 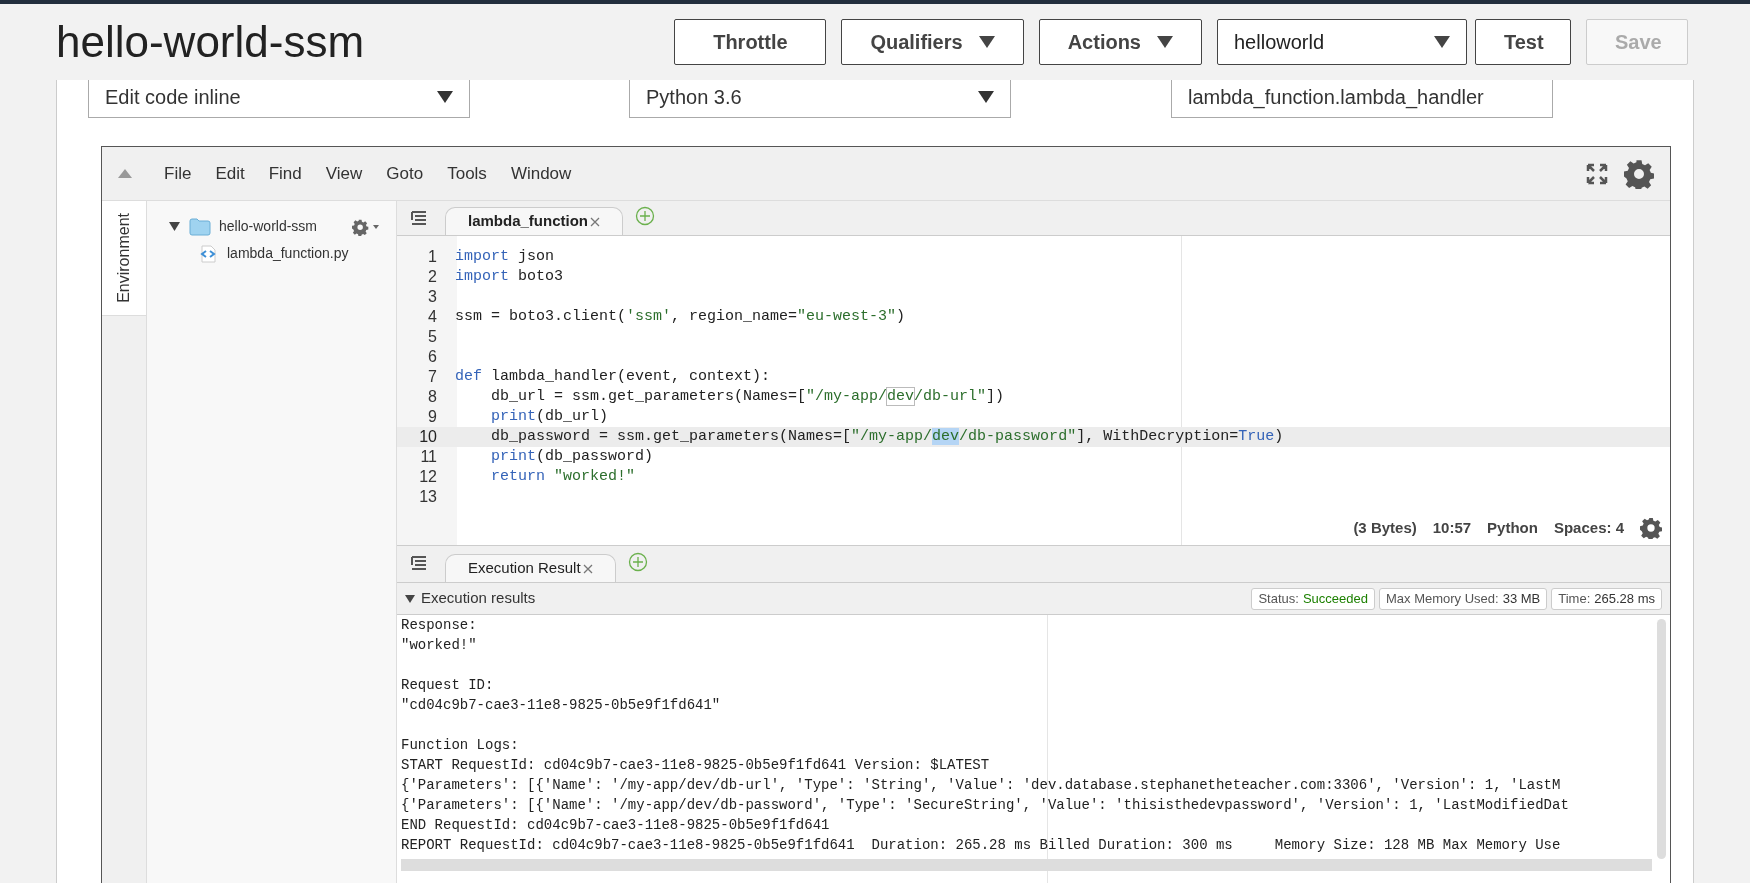 What do you see at coordinates (985, 805) in the screenshot?
I see `output-line: {'Parameters': [{'Name': '/my-app/dev/db-password', 'Type': 'SecureString', 'Value': 'thisisthedevpassword', 'Version': 1, 'LastModifiedDat` at bounding box center [985, 805].